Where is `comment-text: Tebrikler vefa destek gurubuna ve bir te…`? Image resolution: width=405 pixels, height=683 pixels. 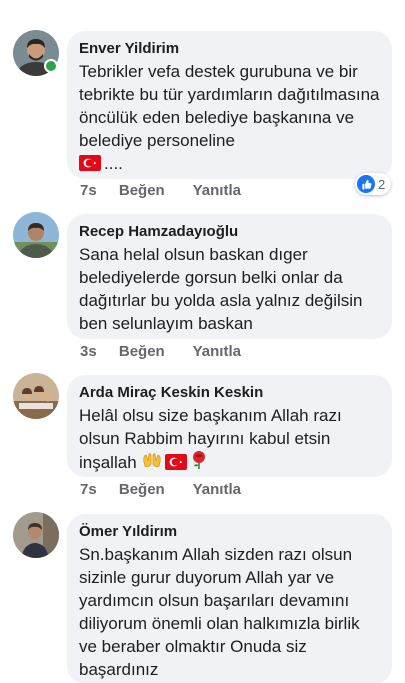
comment-text: Tebrikler vefa destek gurubuna ve bir te… is located at coordinates (229, 118).